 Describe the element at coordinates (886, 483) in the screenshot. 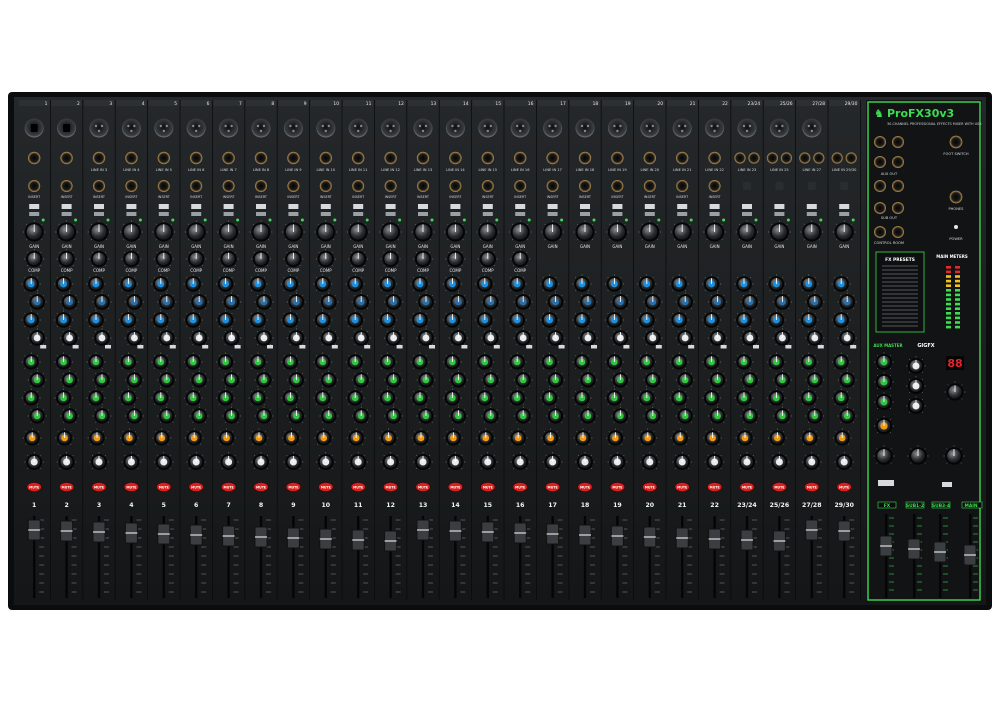

I see `source-button` at that location.